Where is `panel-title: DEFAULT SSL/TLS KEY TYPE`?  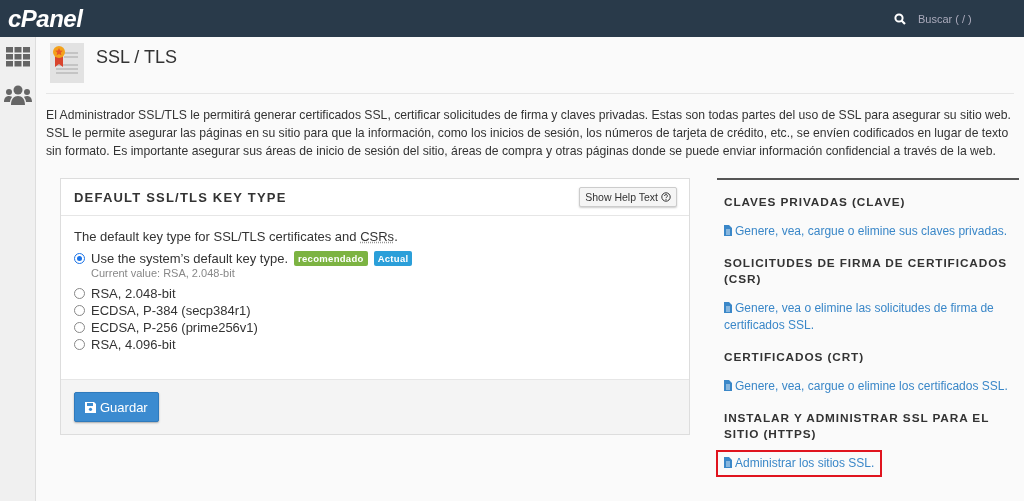
panel-title: DEFAULT SSL/TLS KEY TYPE is located at coordinates (180, 197).